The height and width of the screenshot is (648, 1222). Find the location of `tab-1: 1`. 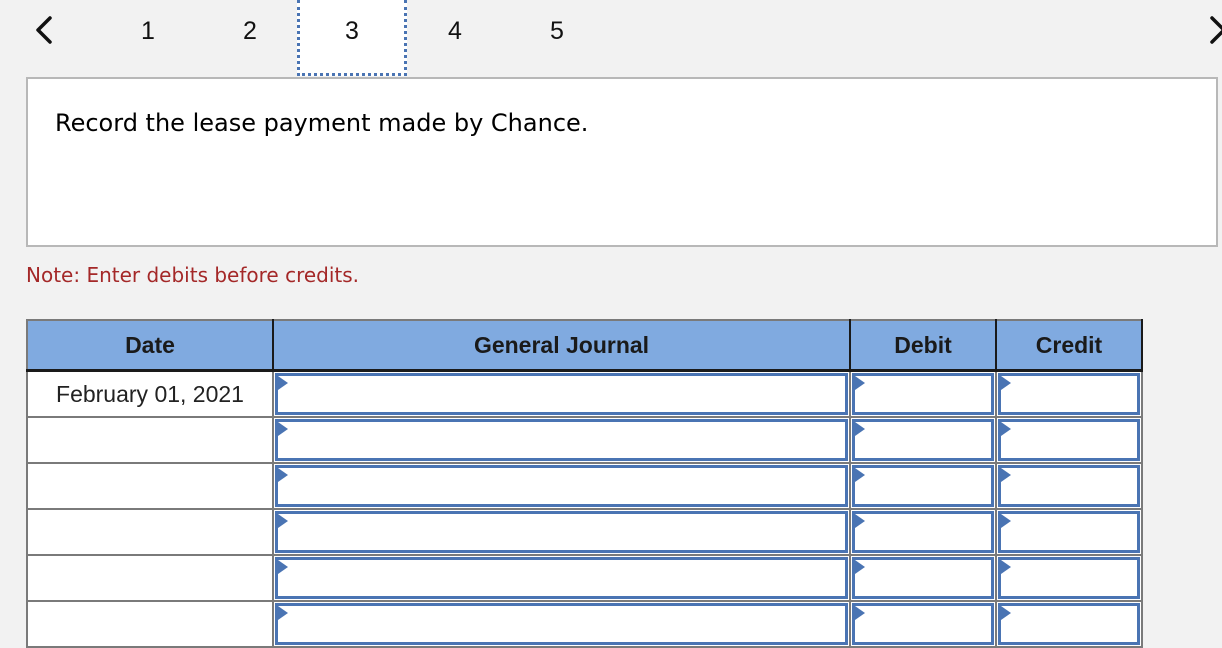

tab-1: 1 is located at coordinates (148, 31).